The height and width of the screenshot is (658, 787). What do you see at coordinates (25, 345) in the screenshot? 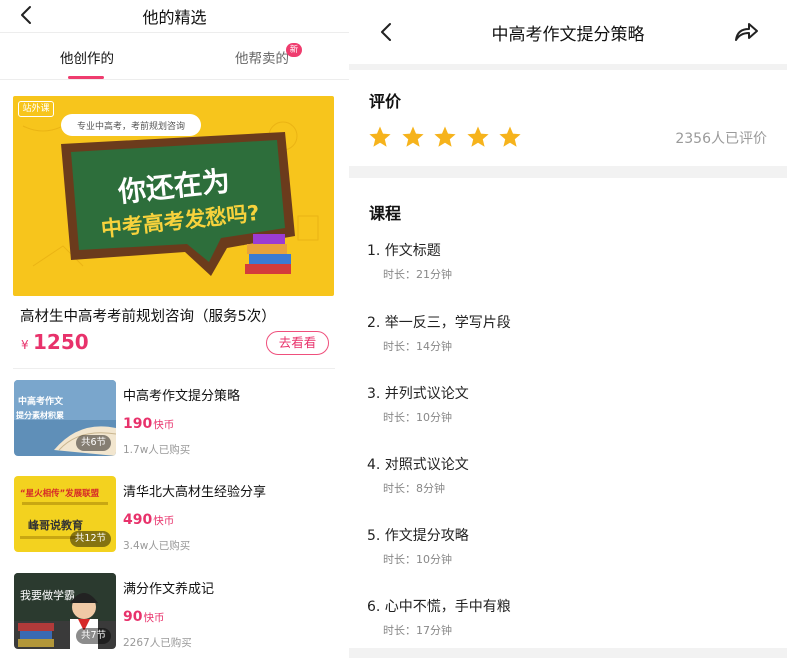
I see `featured-currency: ¥` at bounding box center [25, 345].